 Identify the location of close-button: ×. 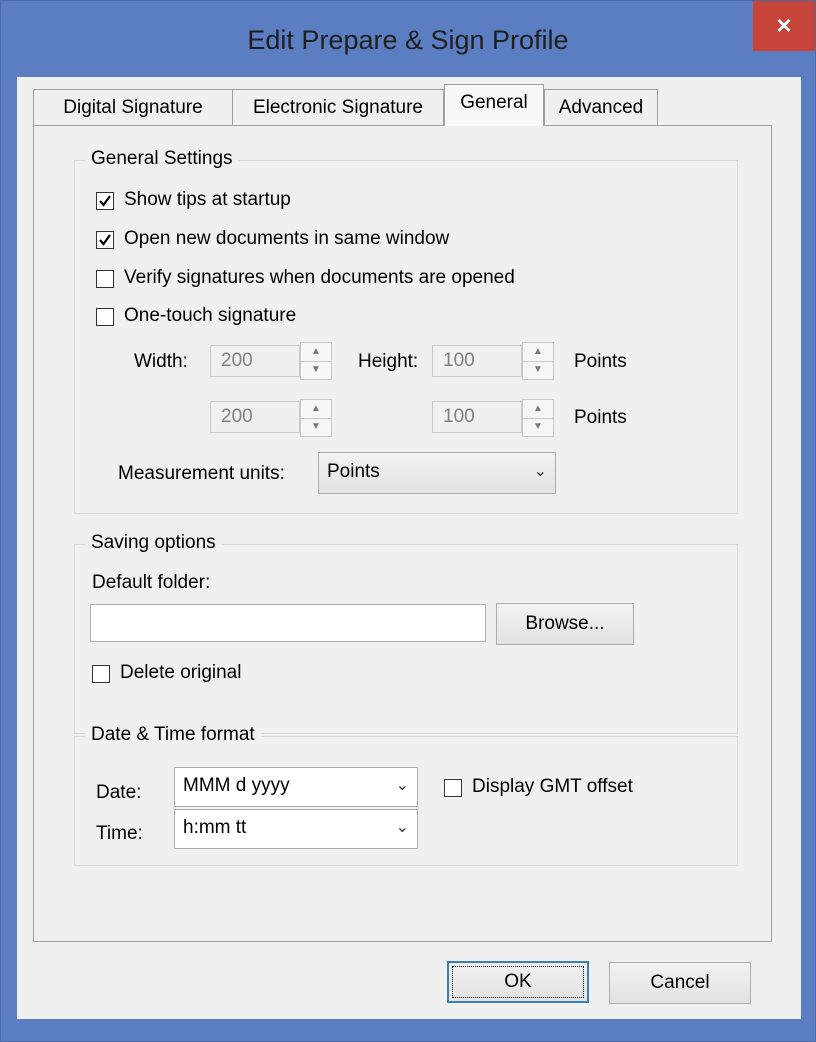
(784, 26).